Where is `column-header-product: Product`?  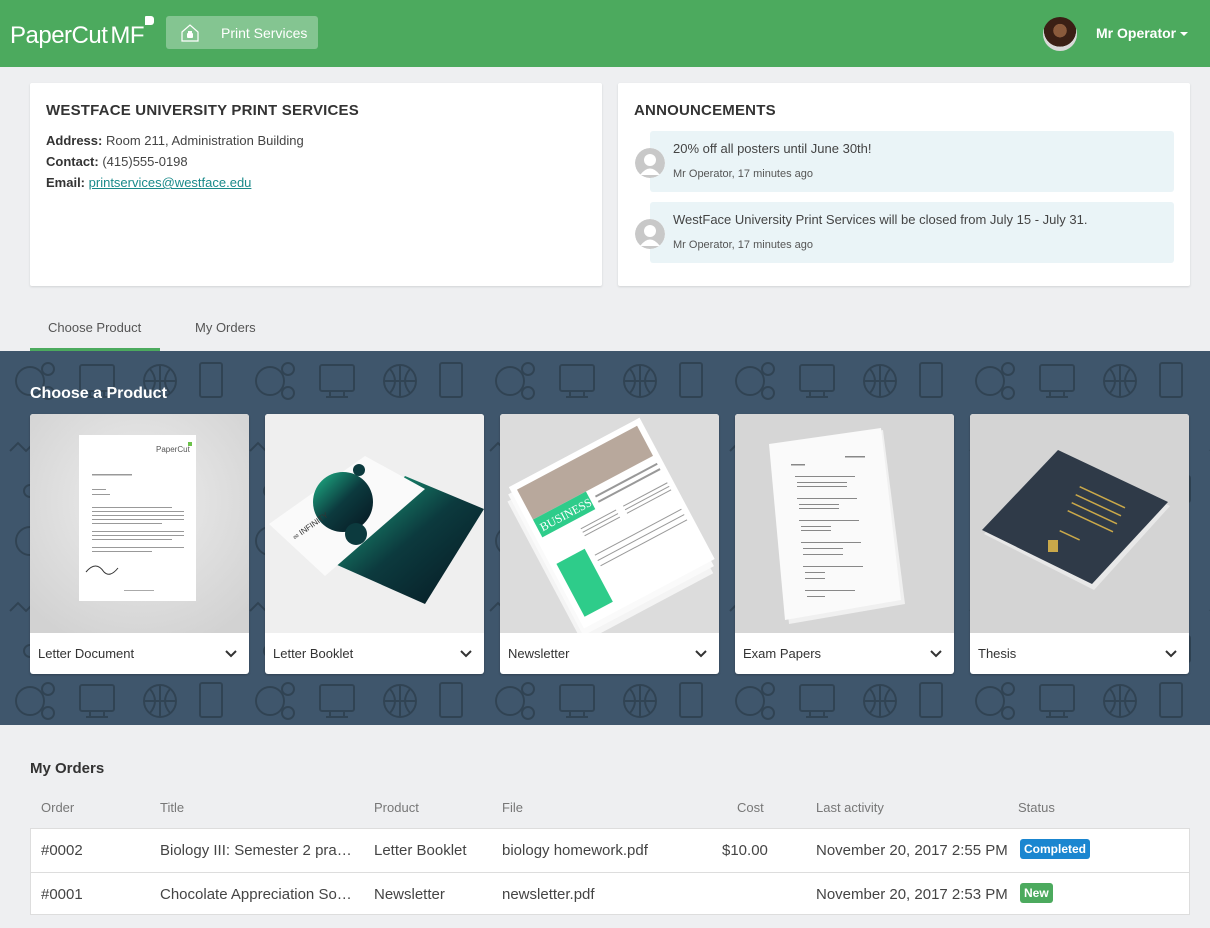 column-header-product: Product is located at coordinates (396, 807).